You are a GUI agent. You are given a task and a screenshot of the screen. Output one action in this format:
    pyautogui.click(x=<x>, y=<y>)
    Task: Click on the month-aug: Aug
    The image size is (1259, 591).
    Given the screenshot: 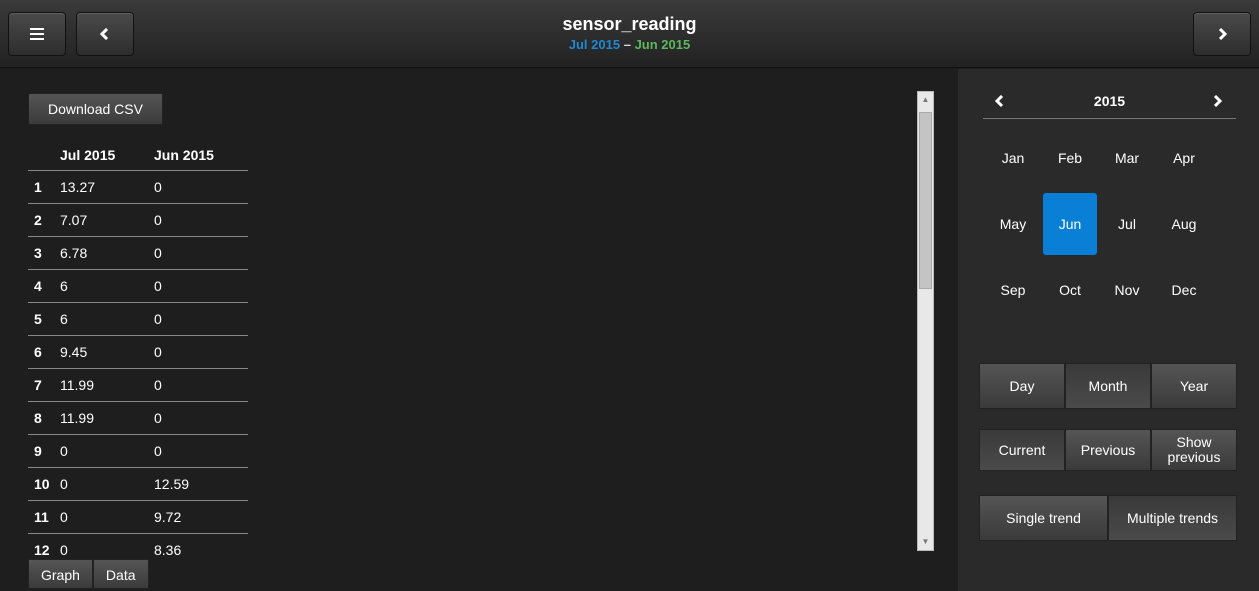 What is the action you would take?
    pyautogui.click(x=1184, y=224)
    